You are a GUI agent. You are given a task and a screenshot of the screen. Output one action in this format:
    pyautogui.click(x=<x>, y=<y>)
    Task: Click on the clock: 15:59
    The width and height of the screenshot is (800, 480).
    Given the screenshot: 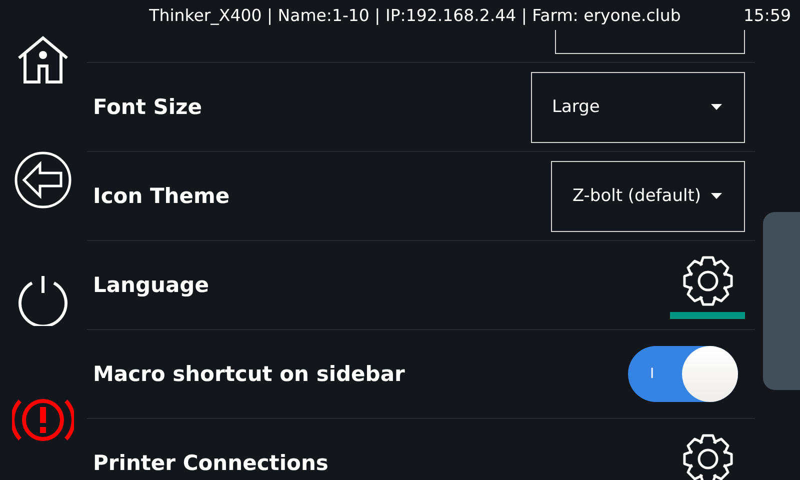 What is the action you would take?
    pyautogui.click(x=767, y=15)
    